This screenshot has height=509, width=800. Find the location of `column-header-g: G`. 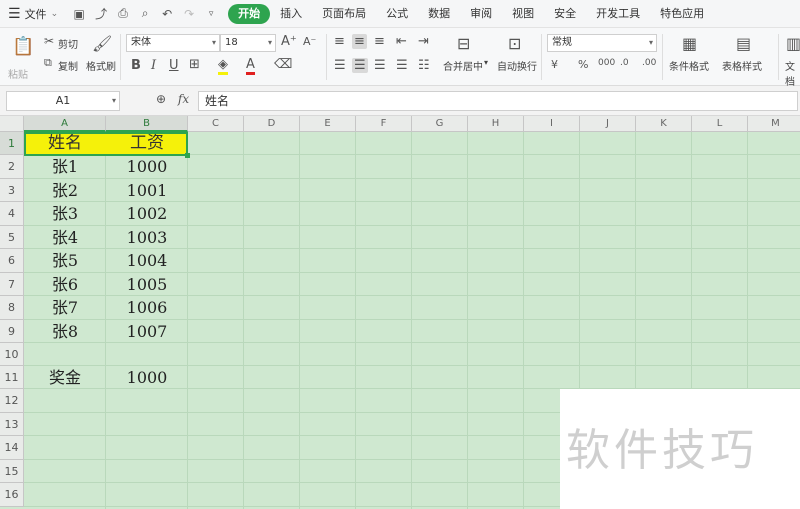

column-header-g: G is located at coordinates (440, 124).